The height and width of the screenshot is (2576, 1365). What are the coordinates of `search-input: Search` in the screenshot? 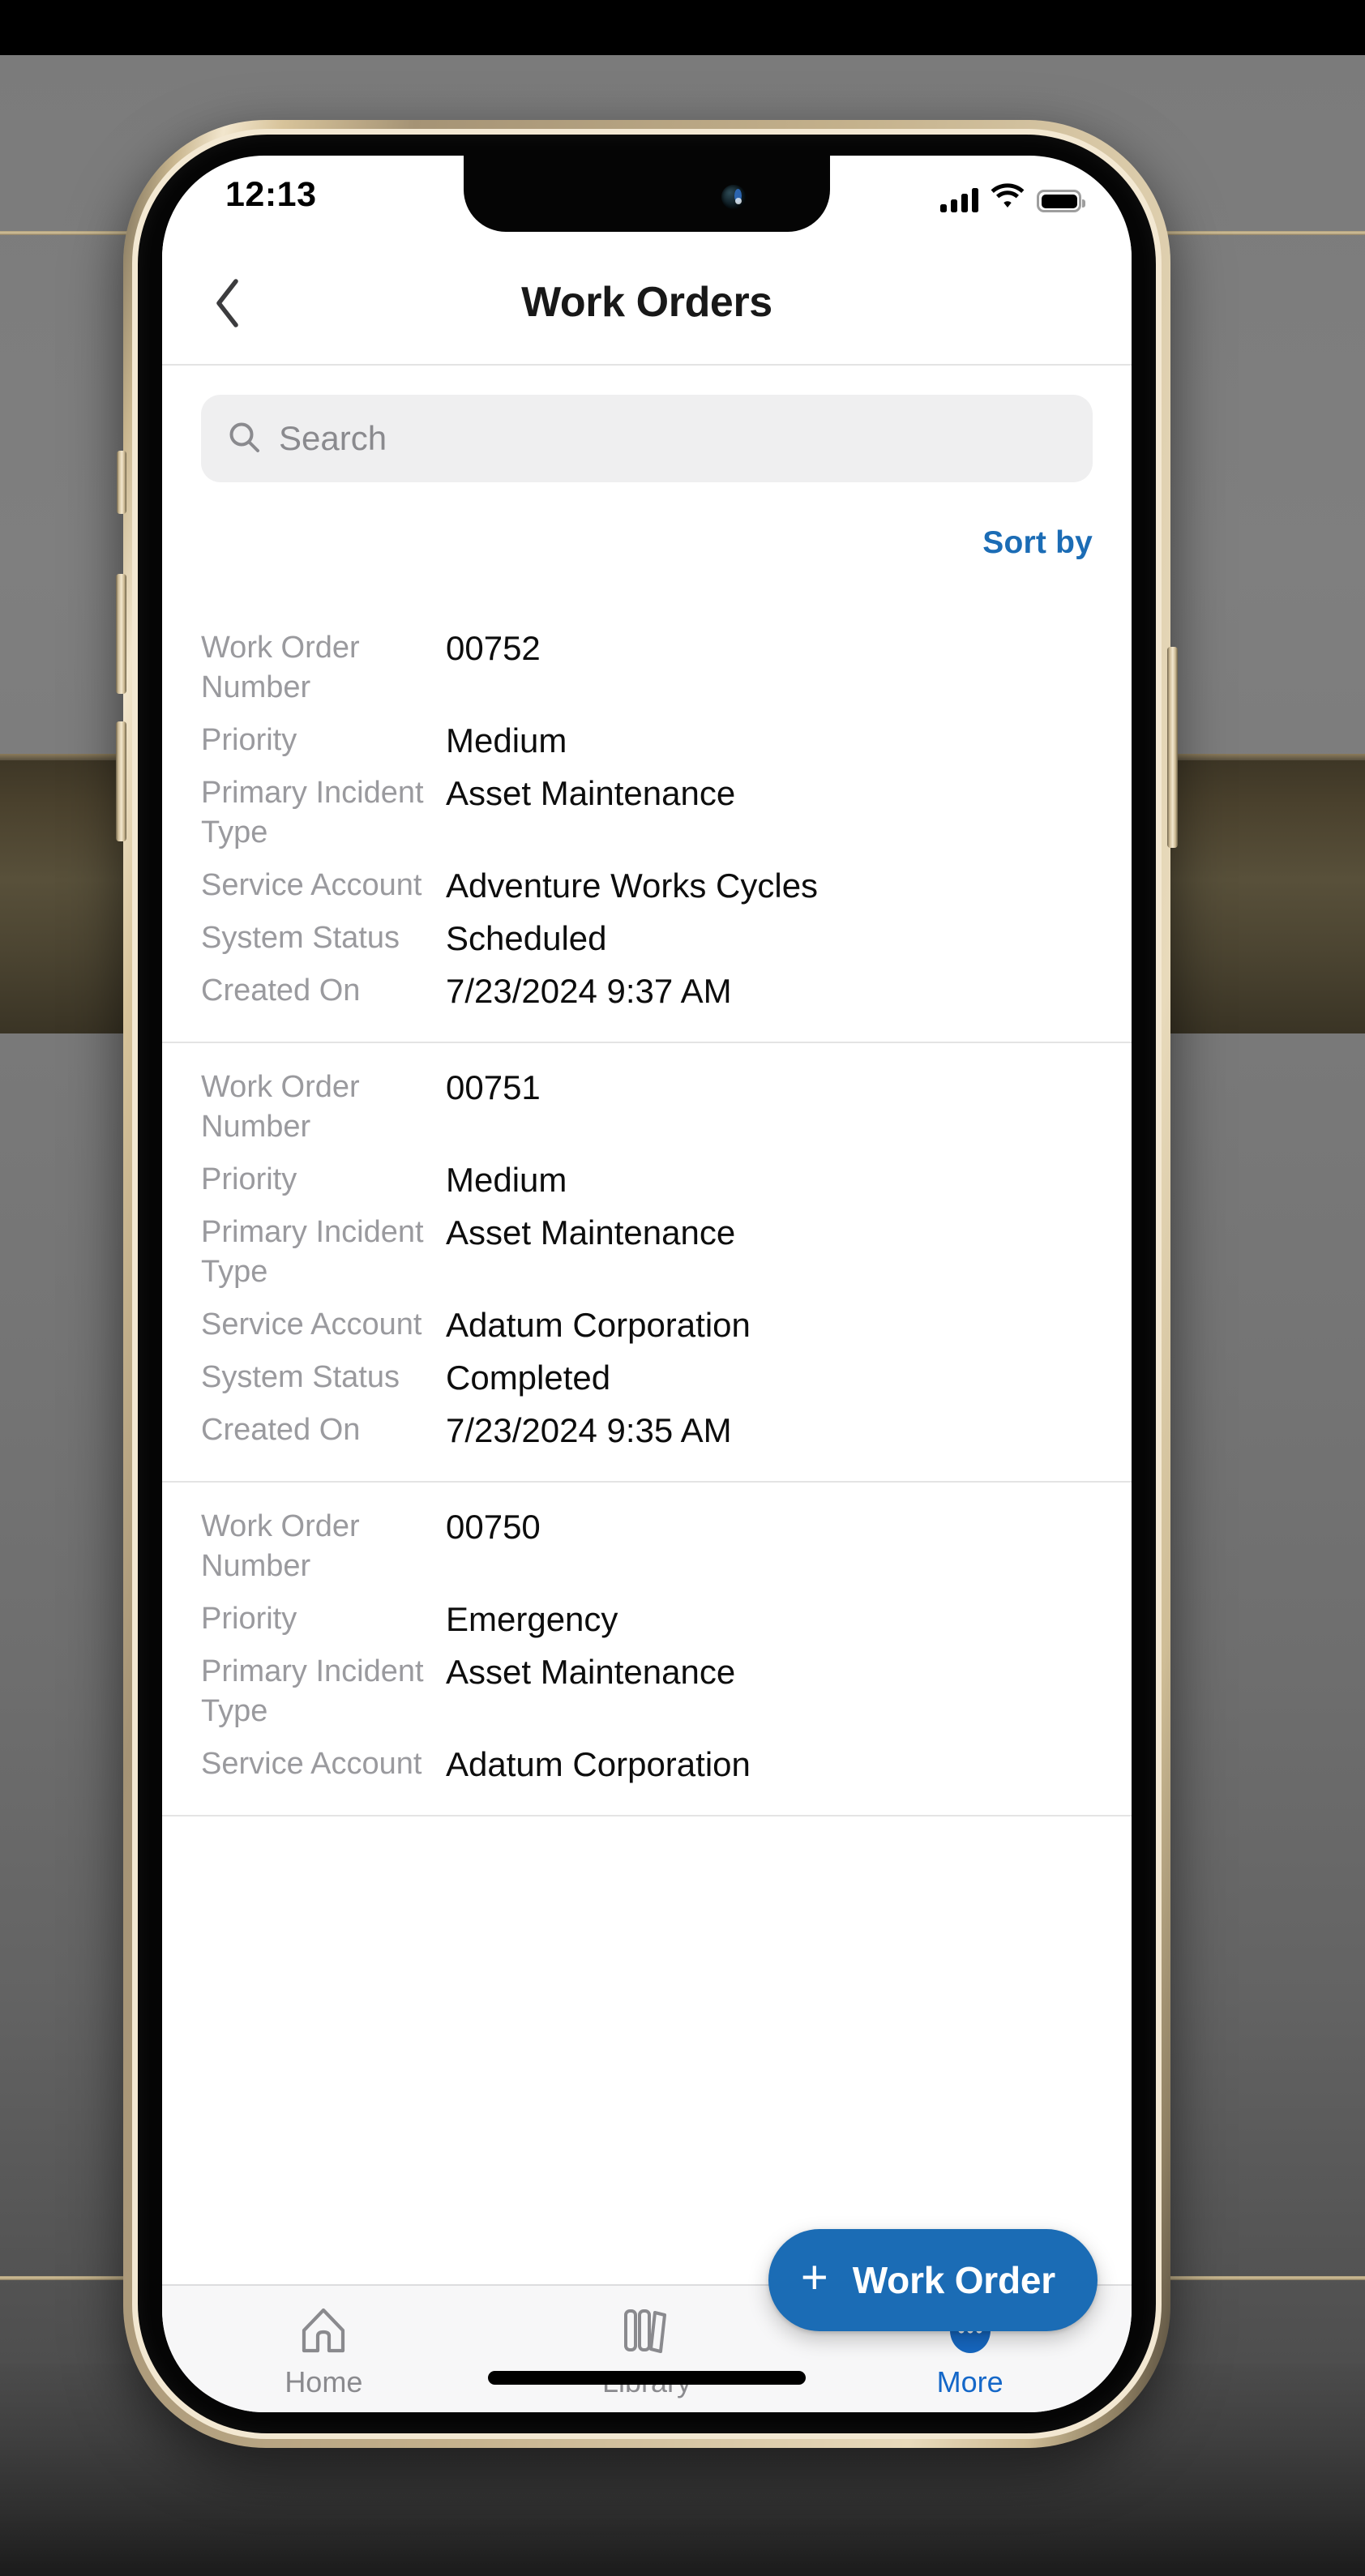 It's located at (647, 438).